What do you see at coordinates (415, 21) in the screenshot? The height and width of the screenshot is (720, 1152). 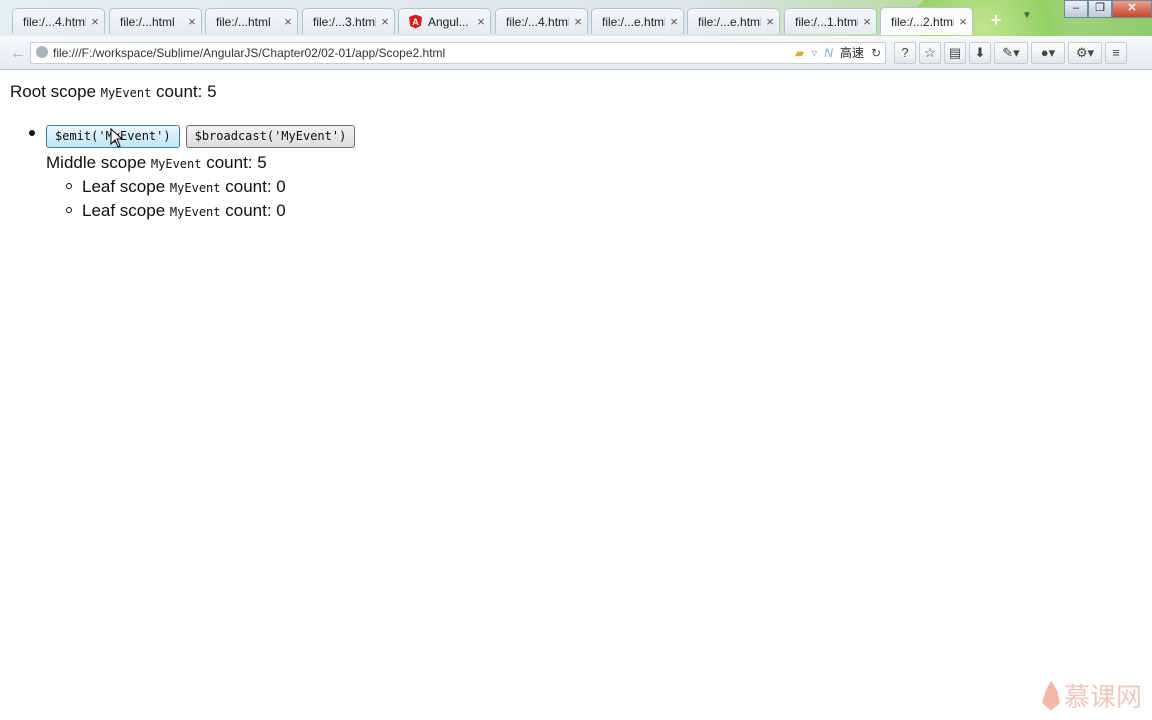 I see `angular-icon: A` at bounding box center [415, 21].